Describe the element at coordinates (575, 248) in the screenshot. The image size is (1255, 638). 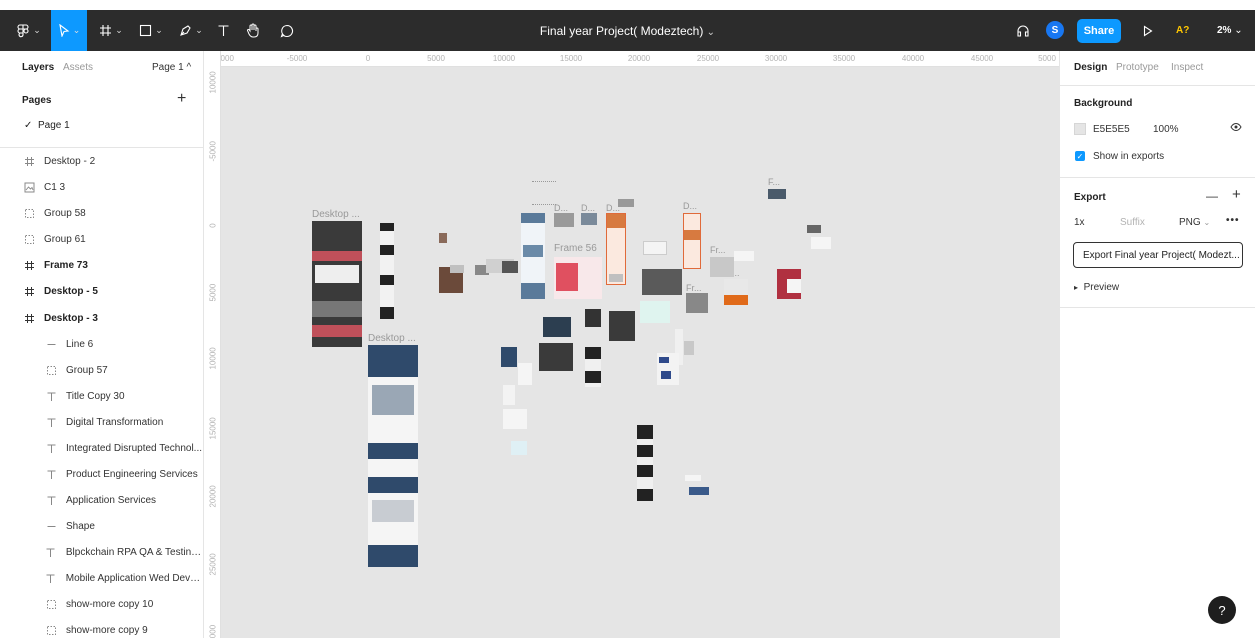
I see `frame-label: Frame 56` at that location.